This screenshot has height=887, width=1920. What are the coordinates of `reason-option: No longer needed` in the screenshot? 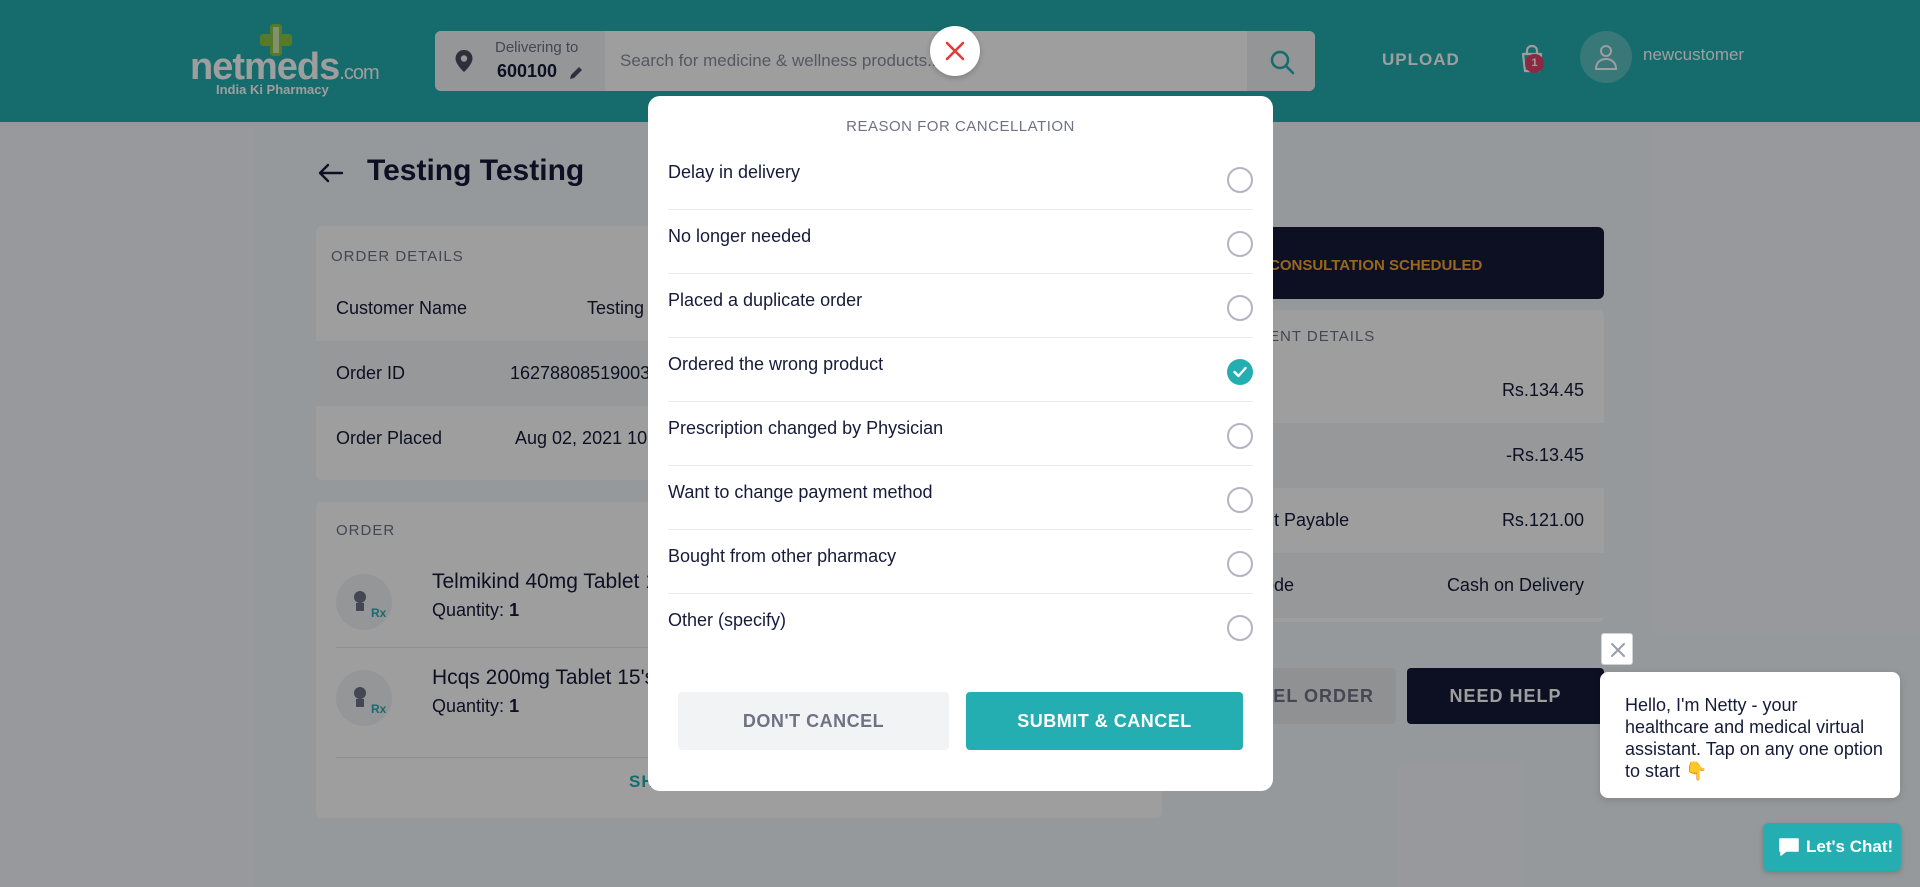 It's located at (960, 242).